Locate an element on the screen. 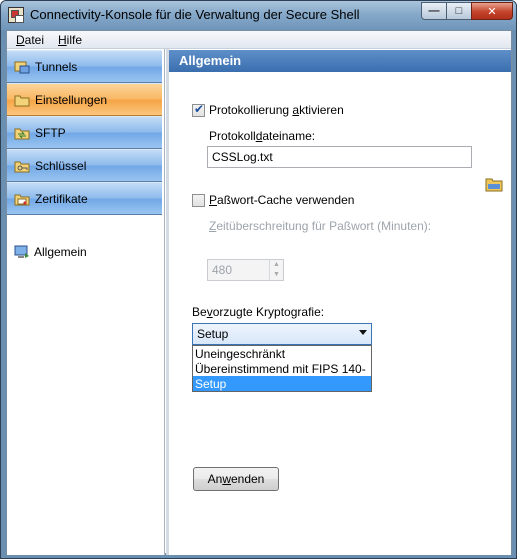  close-button: ✕ is located at coordinates (492, 11).